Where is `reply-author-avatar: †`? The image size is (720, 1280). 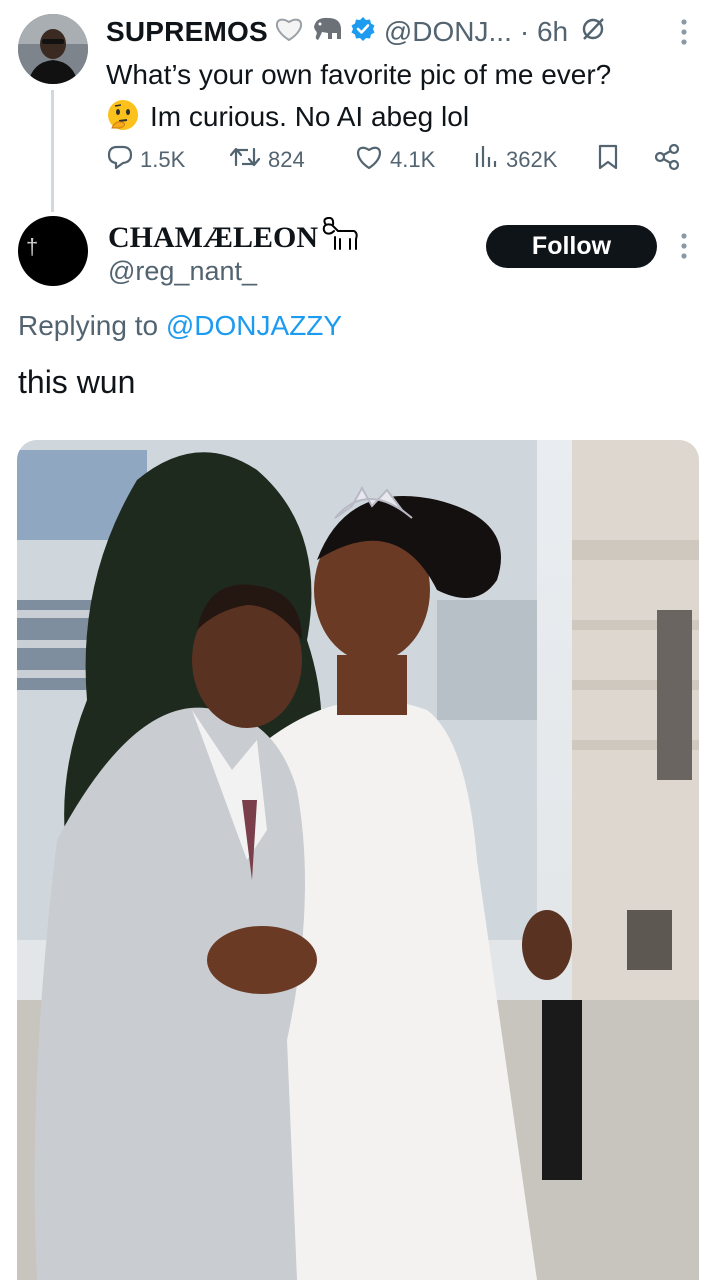 reply-author-avatar: † is located at coordinates (53, 251).